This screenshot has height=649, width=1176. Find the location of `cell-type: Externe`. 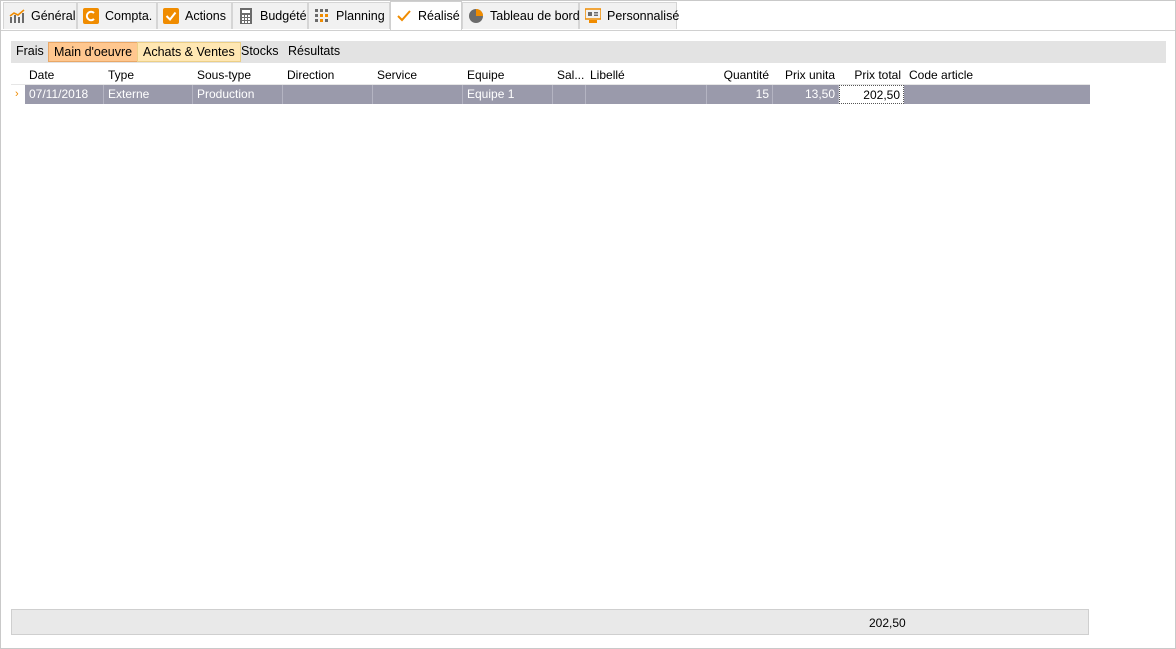

cell-type: Externe is located at coordinates (148, 94).